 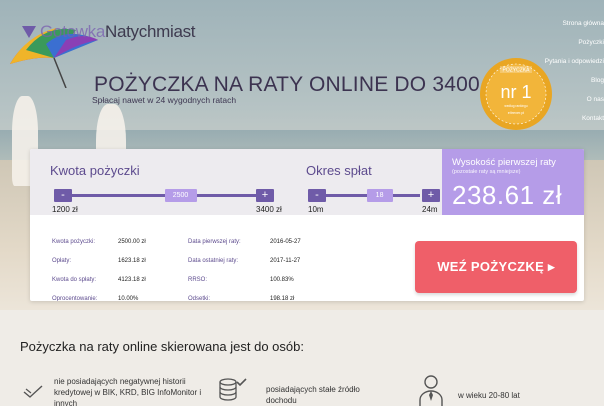 What do you see at coordinates (75, 298) in the screenshot?
I see `detail-key: Oprocentowanie:` at bounding box center [75, 298].